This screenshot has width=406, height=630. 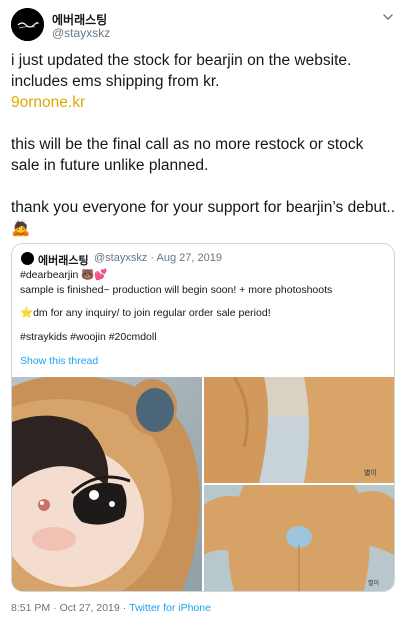 I want to click on tweet-source: Twitter for iPhone, so click(x=170, y=608).